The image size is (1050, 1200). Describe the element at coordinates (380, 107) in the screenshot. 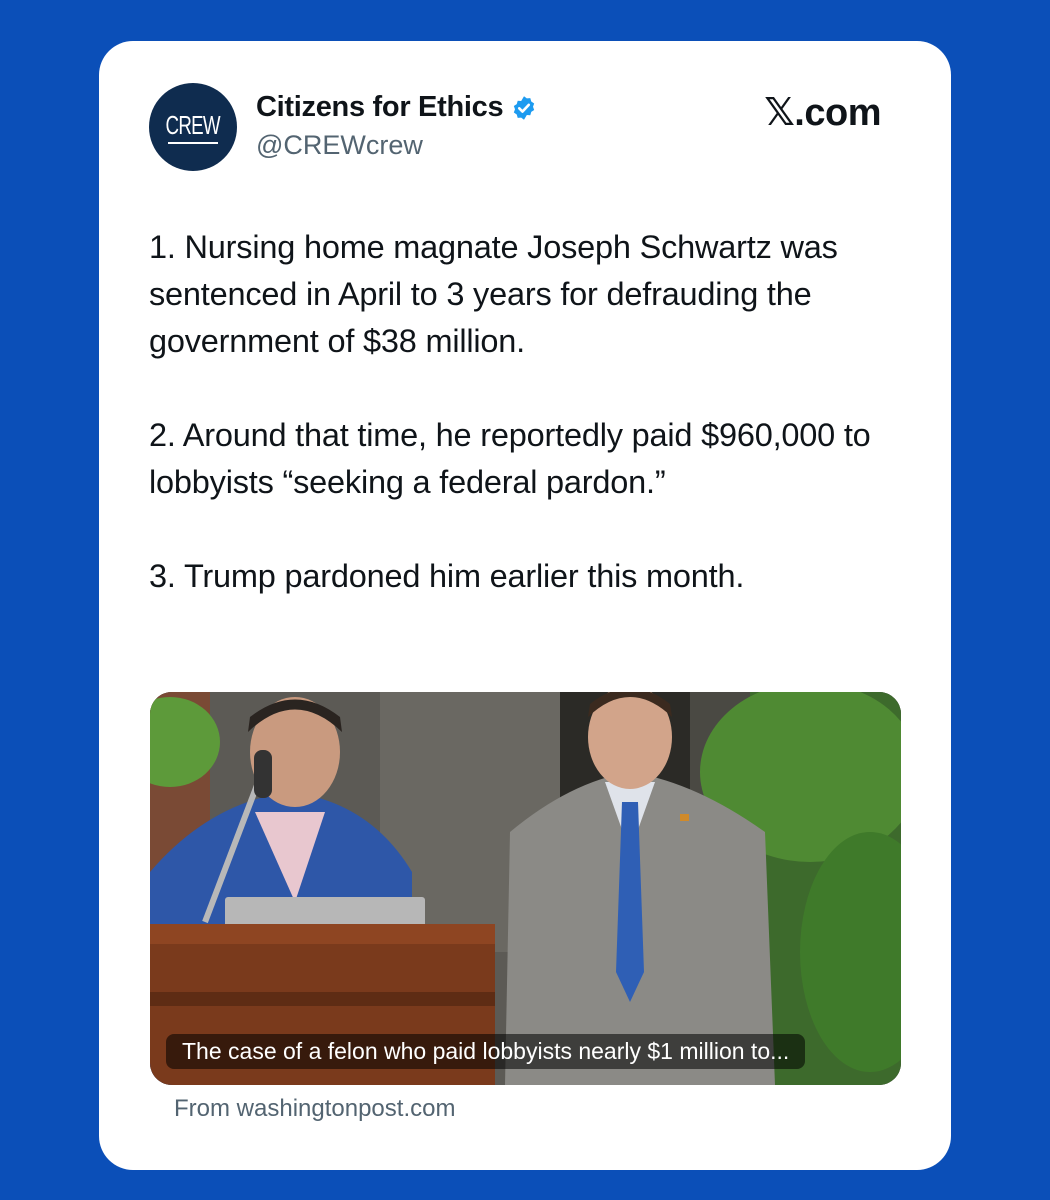

I see `author-display-name: Citizens for Ethics` at that location.